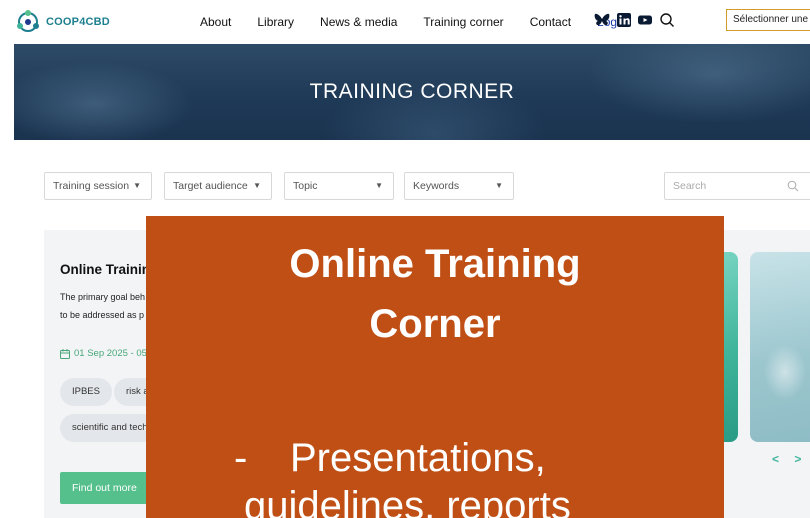 Image resolution: width=810 pixels, height=518 pixels. Describe the element at coordinates (110, 488) in the screenshot. I see `find-out-more-button: Find out more` at that location.